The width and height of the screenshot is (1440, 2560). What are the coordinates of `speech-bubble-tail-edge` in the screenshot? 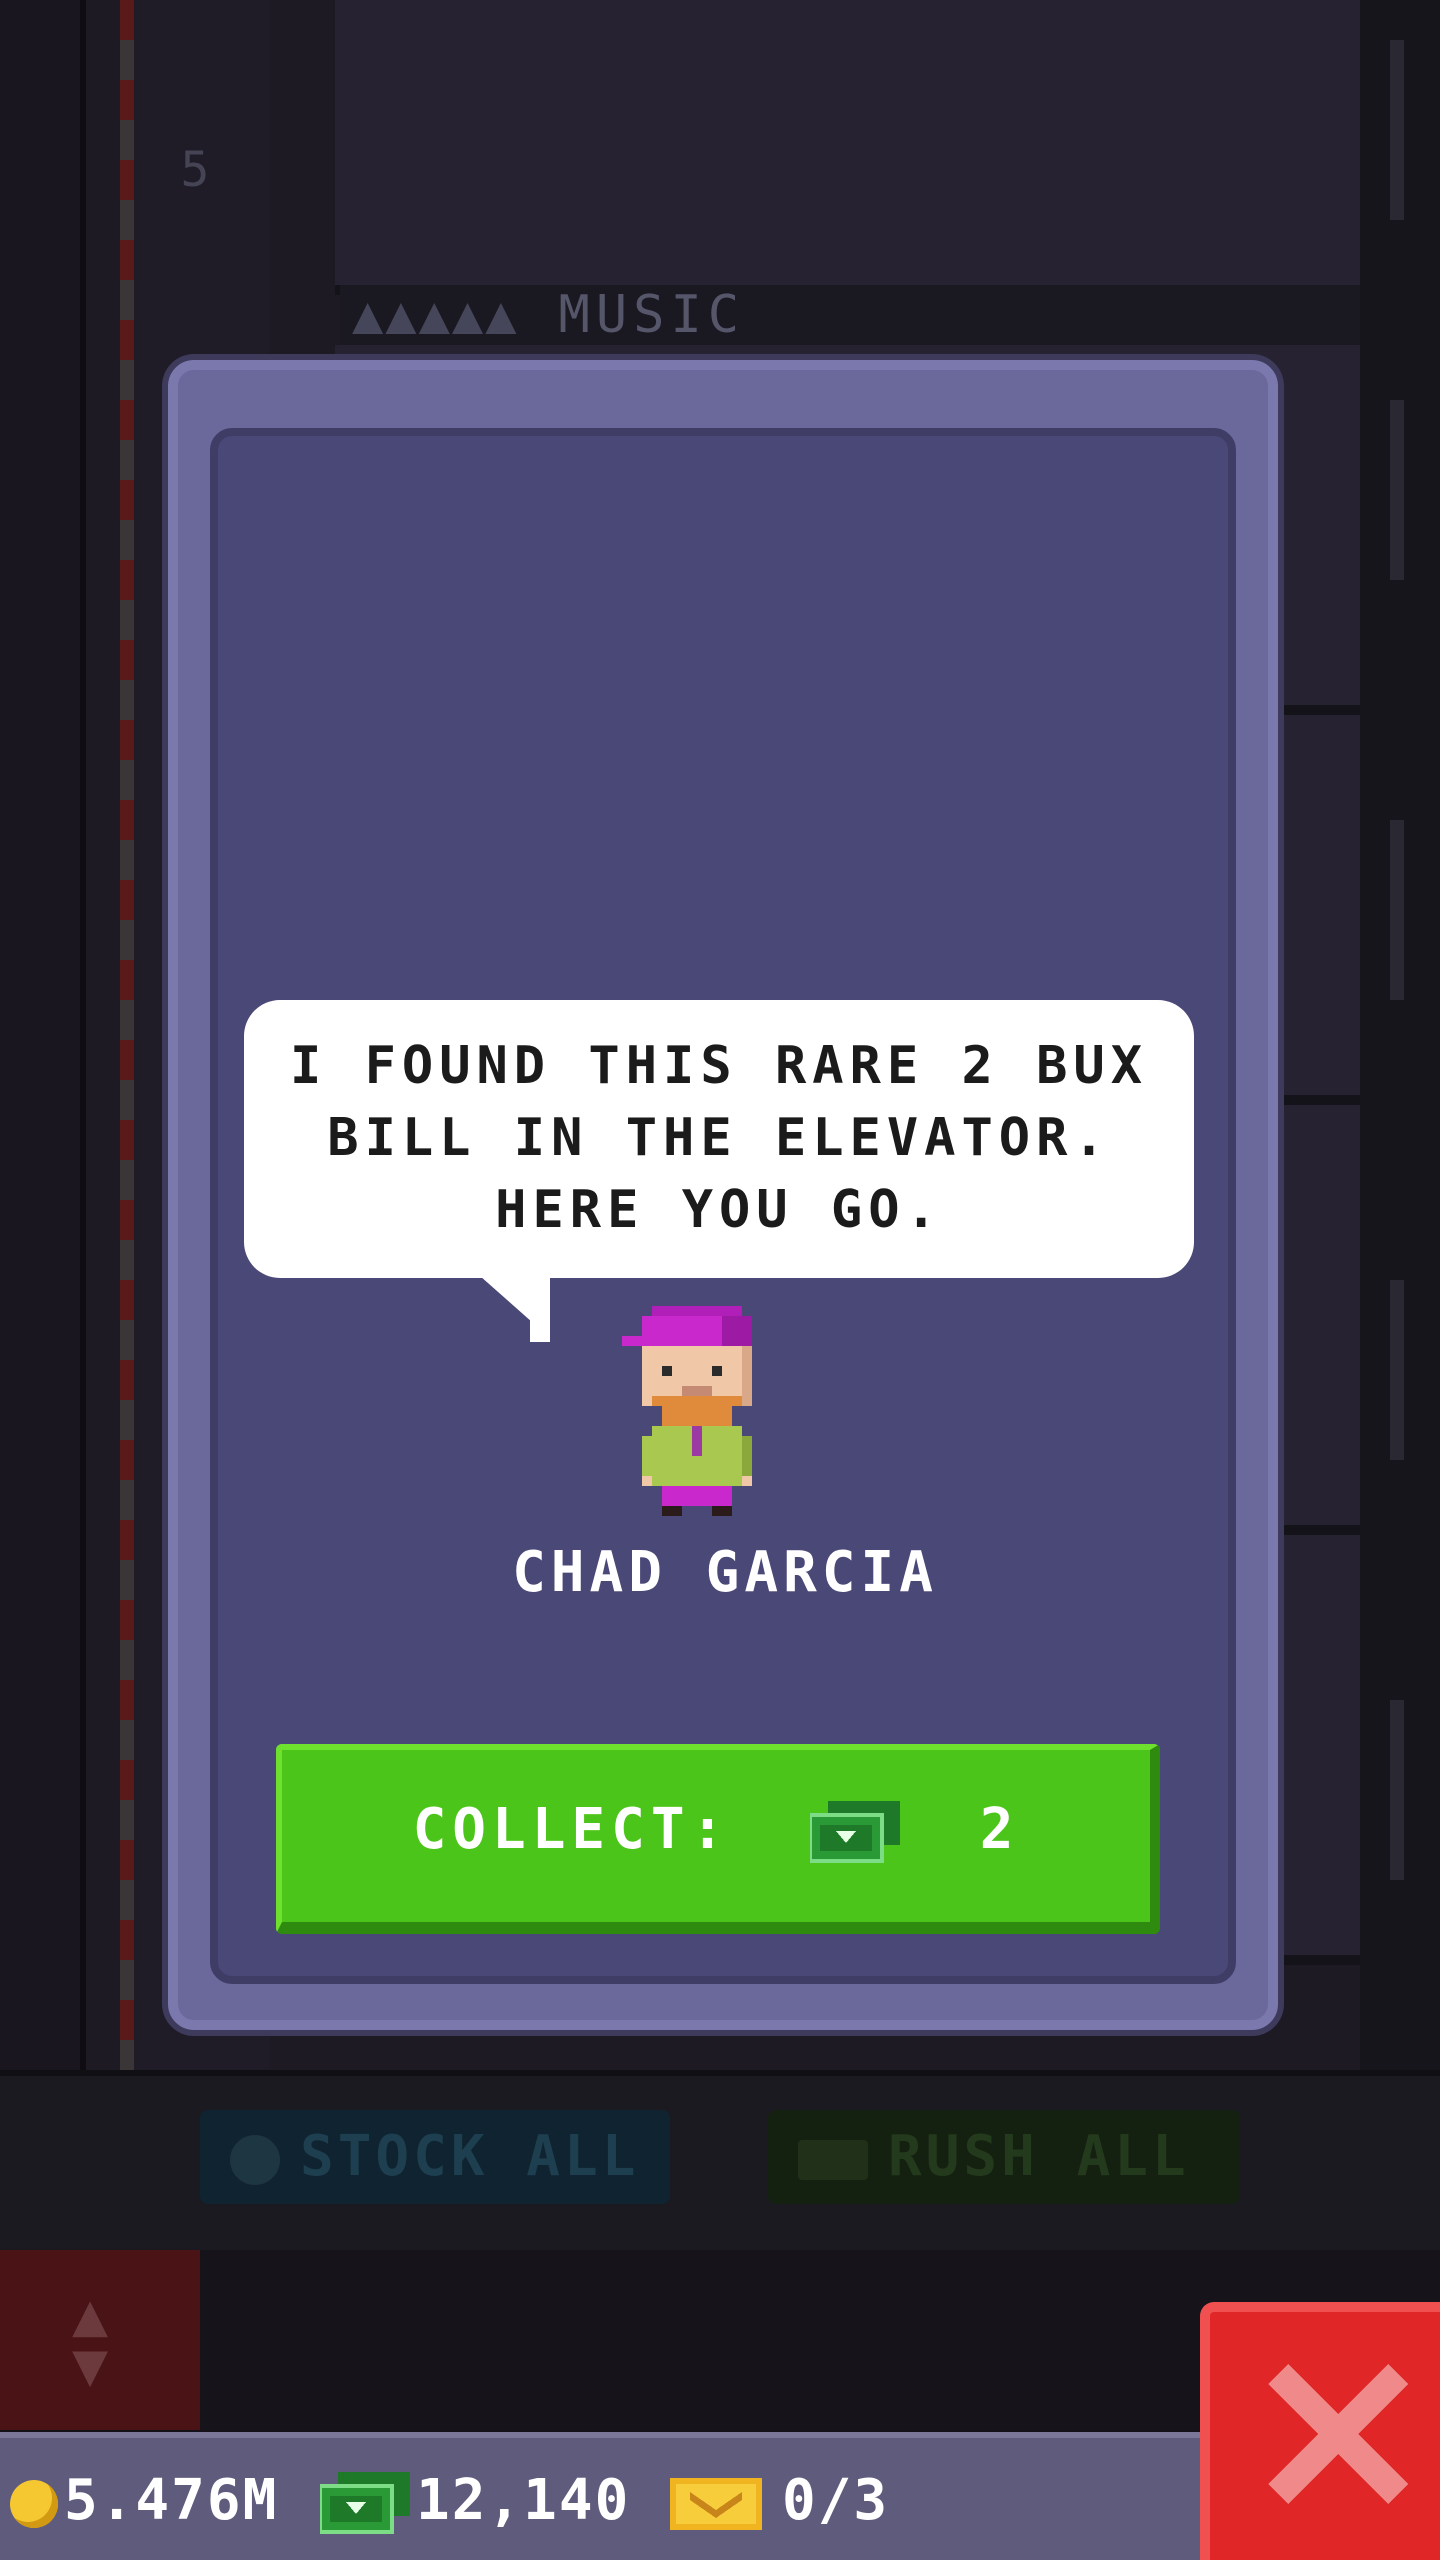 It's located at (540, 1309).